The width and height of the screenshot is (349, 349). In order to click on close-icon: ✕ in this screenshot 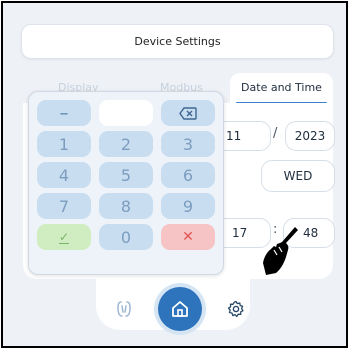, I will do `click(188, 237)`.